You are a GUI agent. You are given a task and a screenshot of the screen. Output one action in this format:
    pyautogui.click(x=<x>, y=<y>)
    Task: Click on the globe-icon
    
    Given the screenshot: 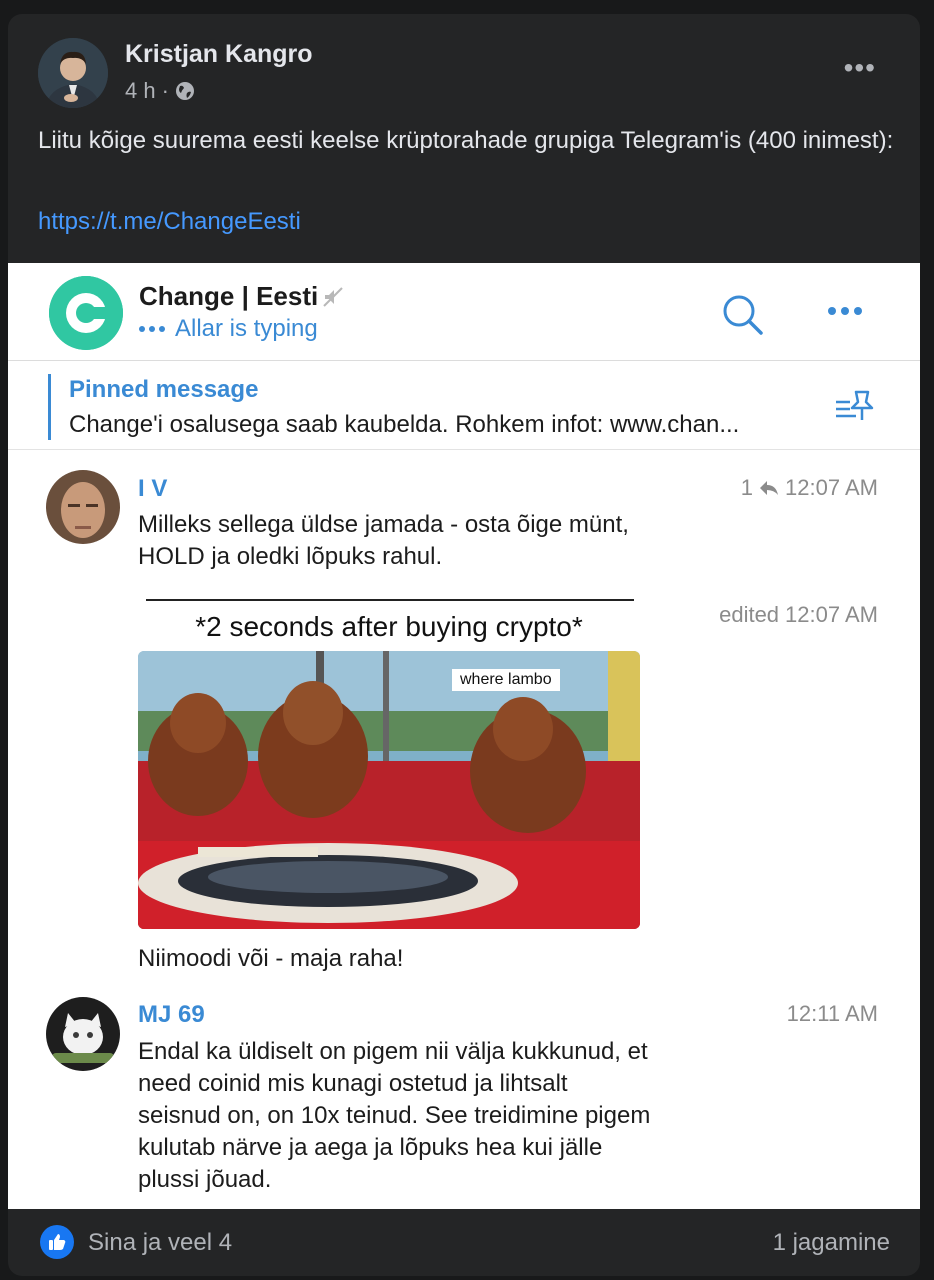 What is the action you would take?
    pyautogui.click(x=184, y=91)
    